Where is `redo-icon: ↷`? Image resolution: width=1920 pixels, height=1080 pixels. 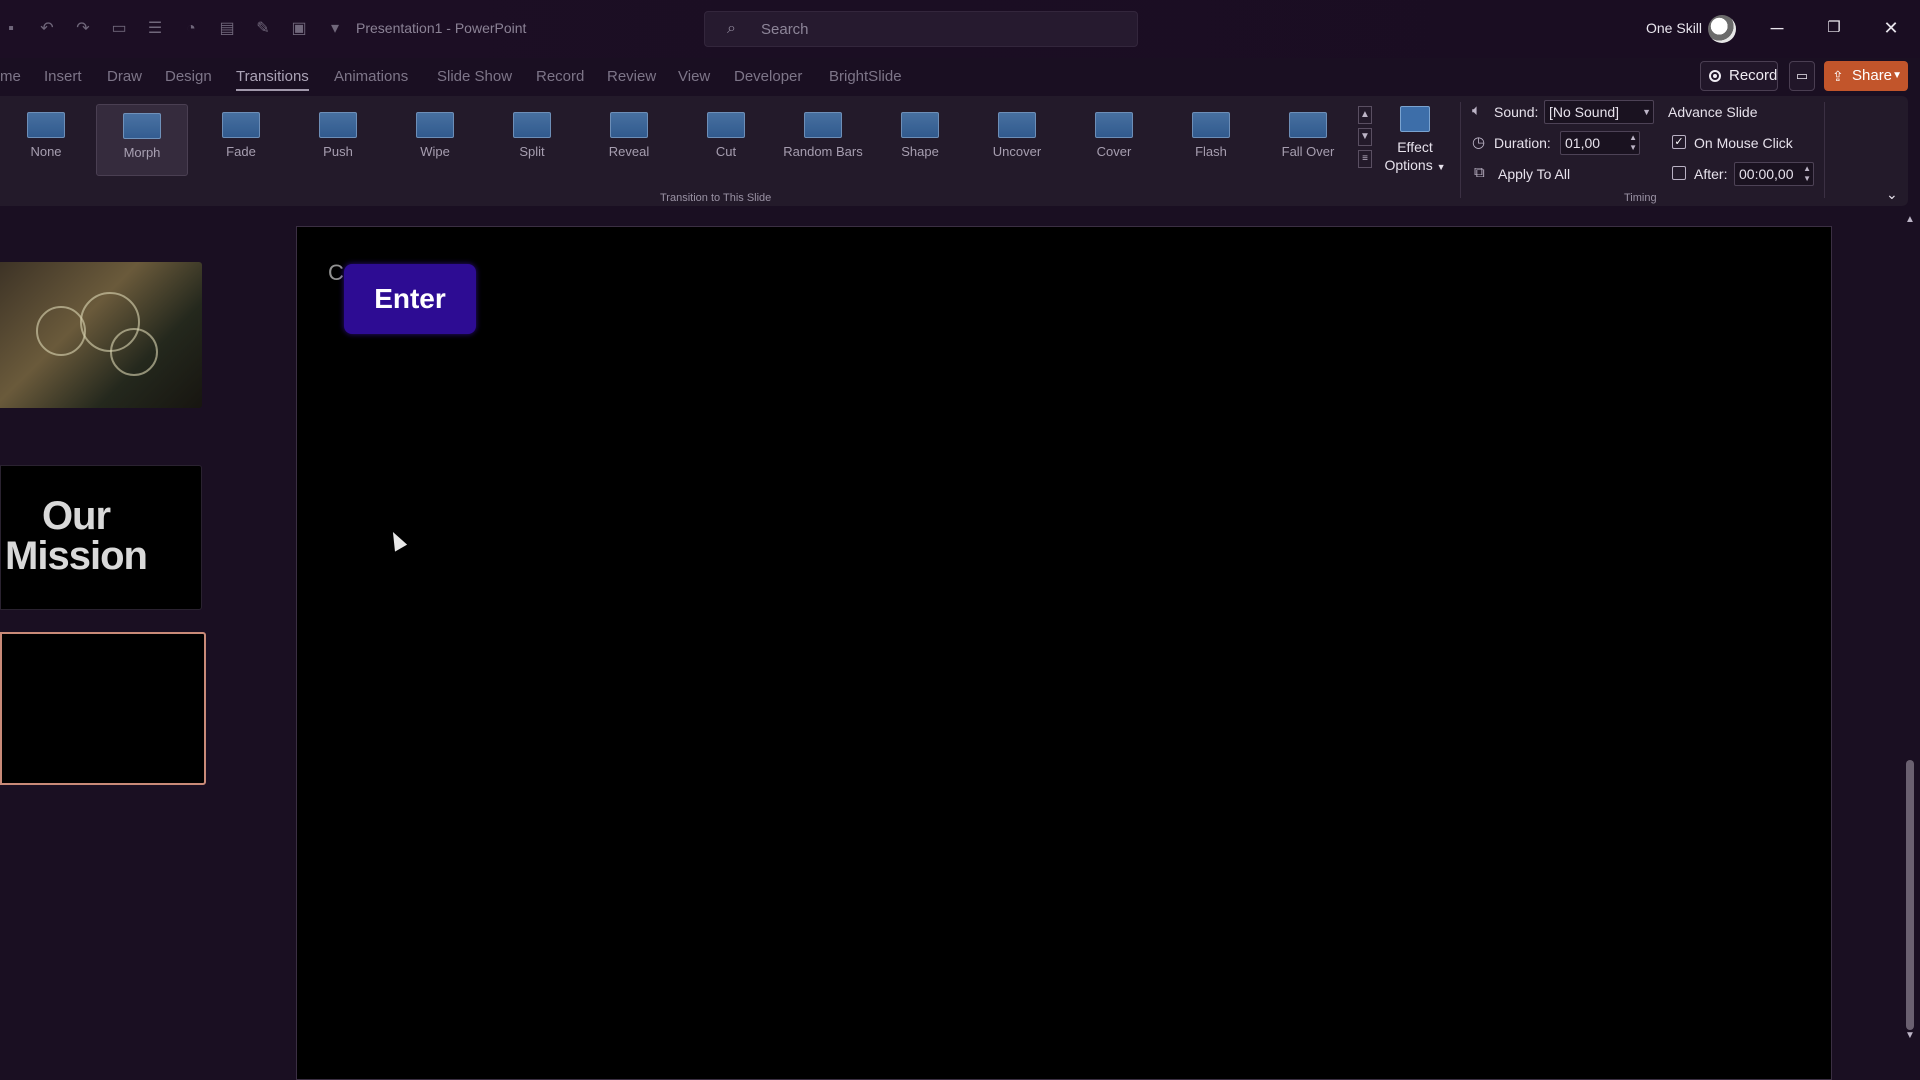
redo-icon: ↷ is located at coordinates (83, 29).